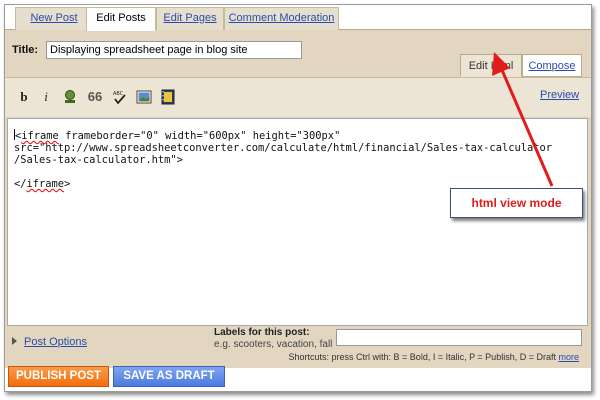  I want to click on code-iframe-close-tag: iframe, so click(45, 184).